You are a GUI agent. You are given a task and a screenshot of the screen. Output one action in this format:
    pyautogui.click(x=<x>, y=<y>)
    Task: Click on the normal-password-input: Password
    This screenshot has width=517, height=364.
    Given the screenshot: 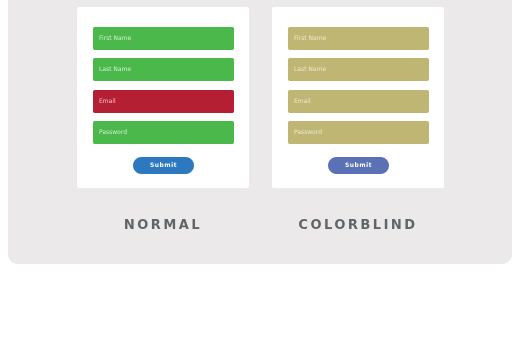 What is the action you would take?
    pyautogui.click(x=163, y=132)
    